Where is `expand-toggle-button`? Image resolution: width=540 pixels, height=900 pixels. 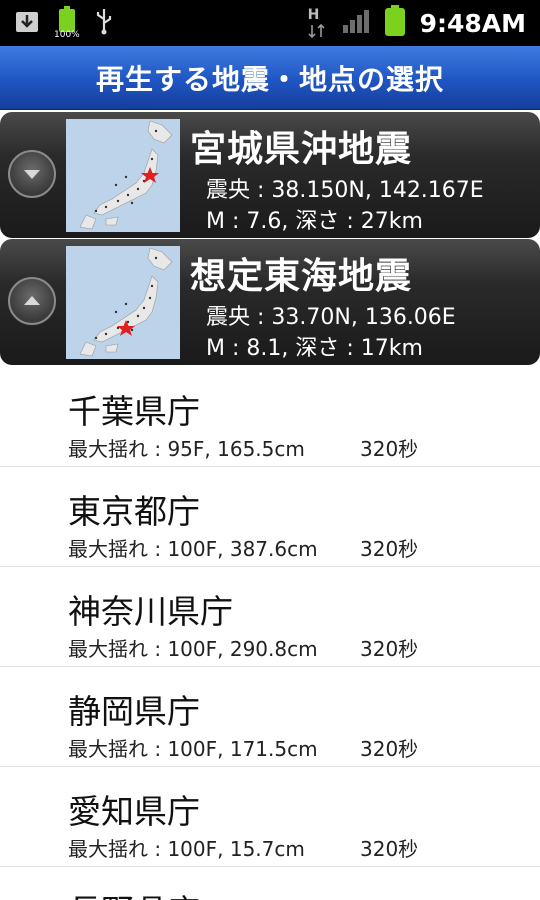 expand-toggle-button is located at coordinates (32, 301).